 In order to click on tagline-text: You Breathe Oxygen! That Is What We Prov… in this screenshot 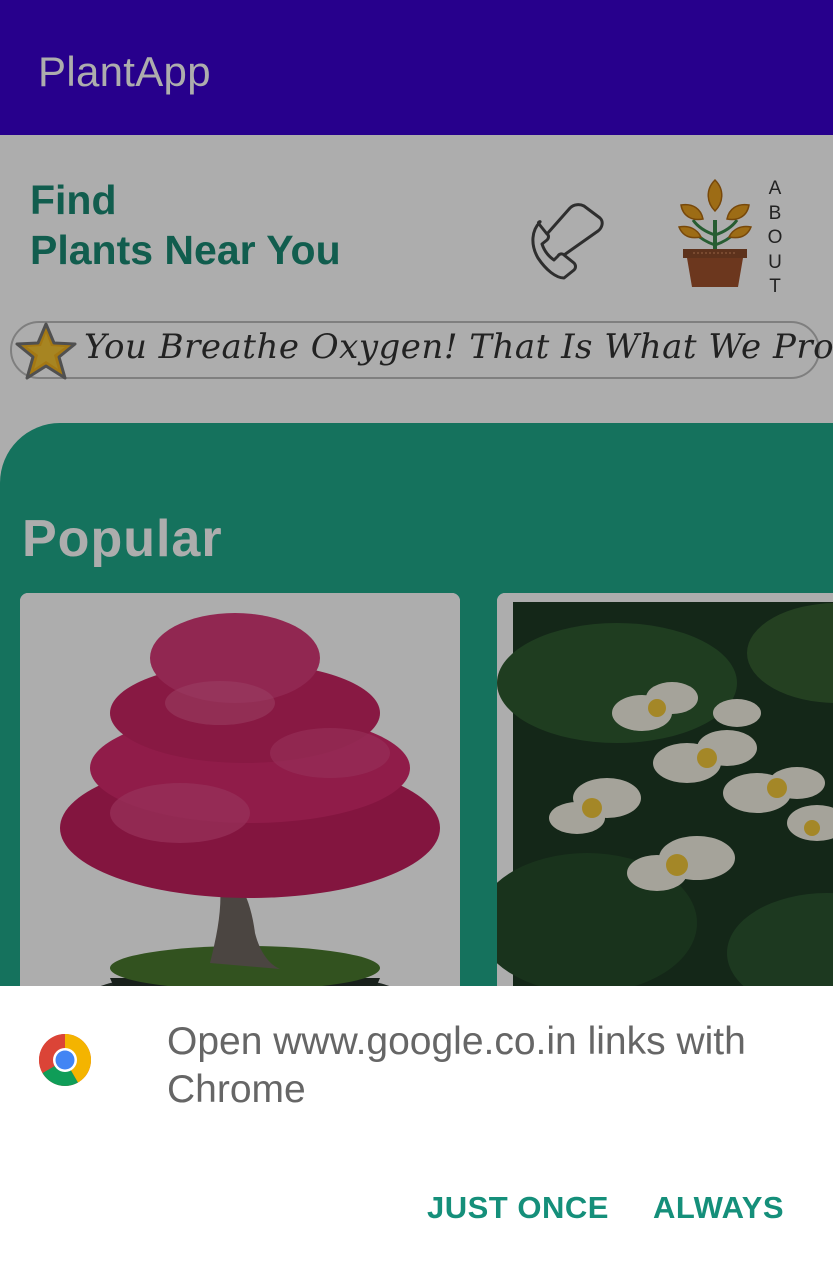, I will do `click(458, 347)`.